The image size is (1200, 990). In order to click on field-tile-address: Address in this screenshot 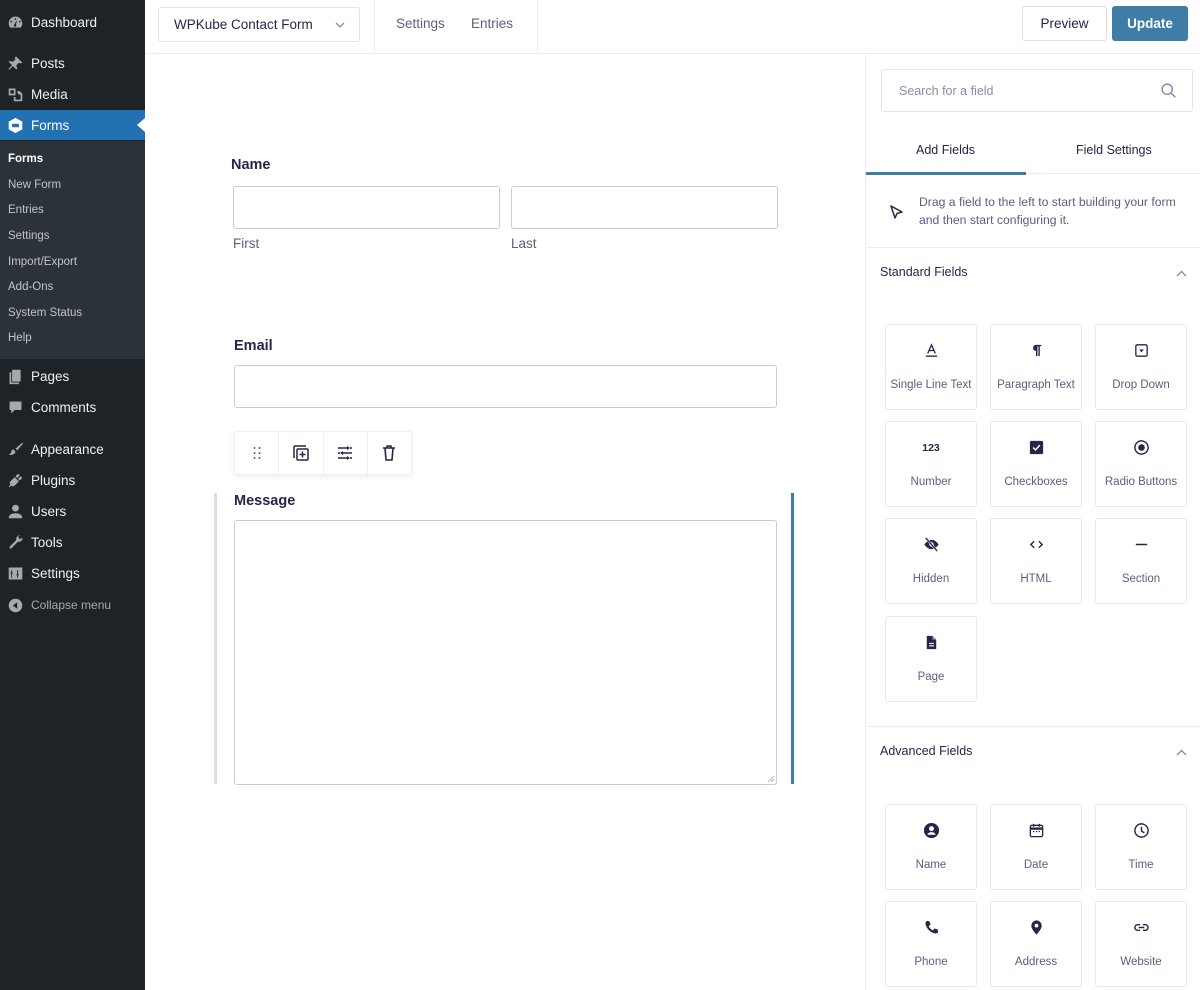, I will do `click(1036, 944)`.